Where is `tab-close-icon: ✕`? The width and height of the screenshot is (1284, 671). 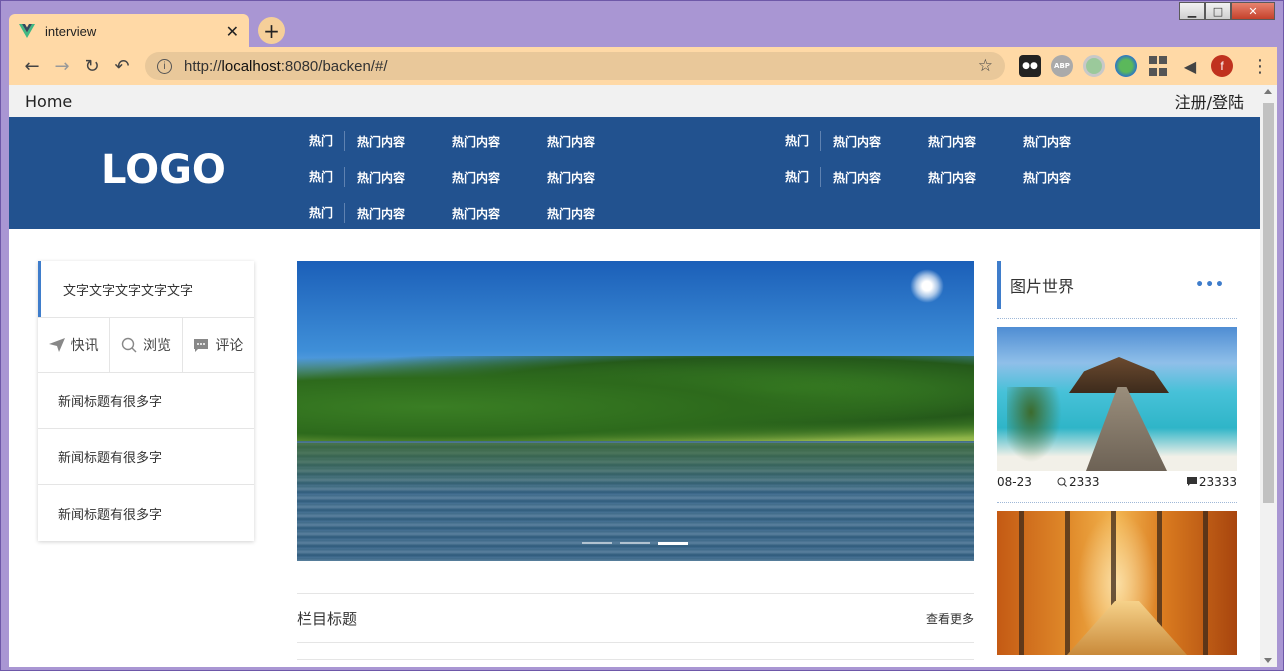
tab-close-icon: ✕ is located at coordinates (232, 31).